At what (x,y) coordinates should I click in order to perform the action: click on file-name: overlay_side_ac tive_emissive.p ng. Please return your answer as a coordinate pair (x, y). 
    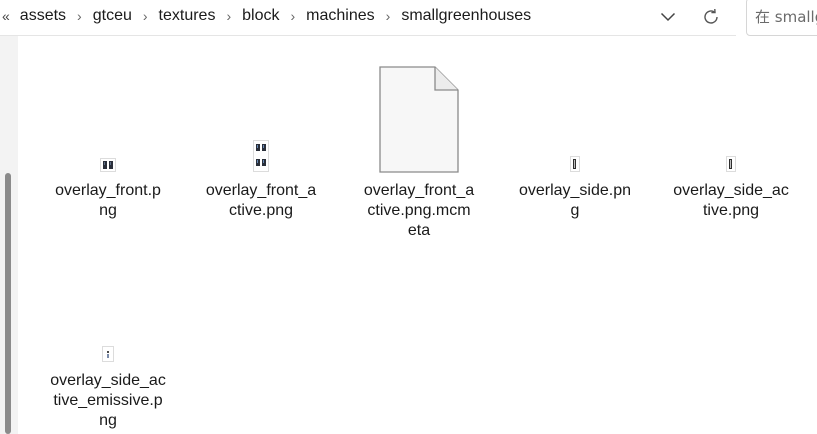
    Looking at the image, I should click on (108, 401).